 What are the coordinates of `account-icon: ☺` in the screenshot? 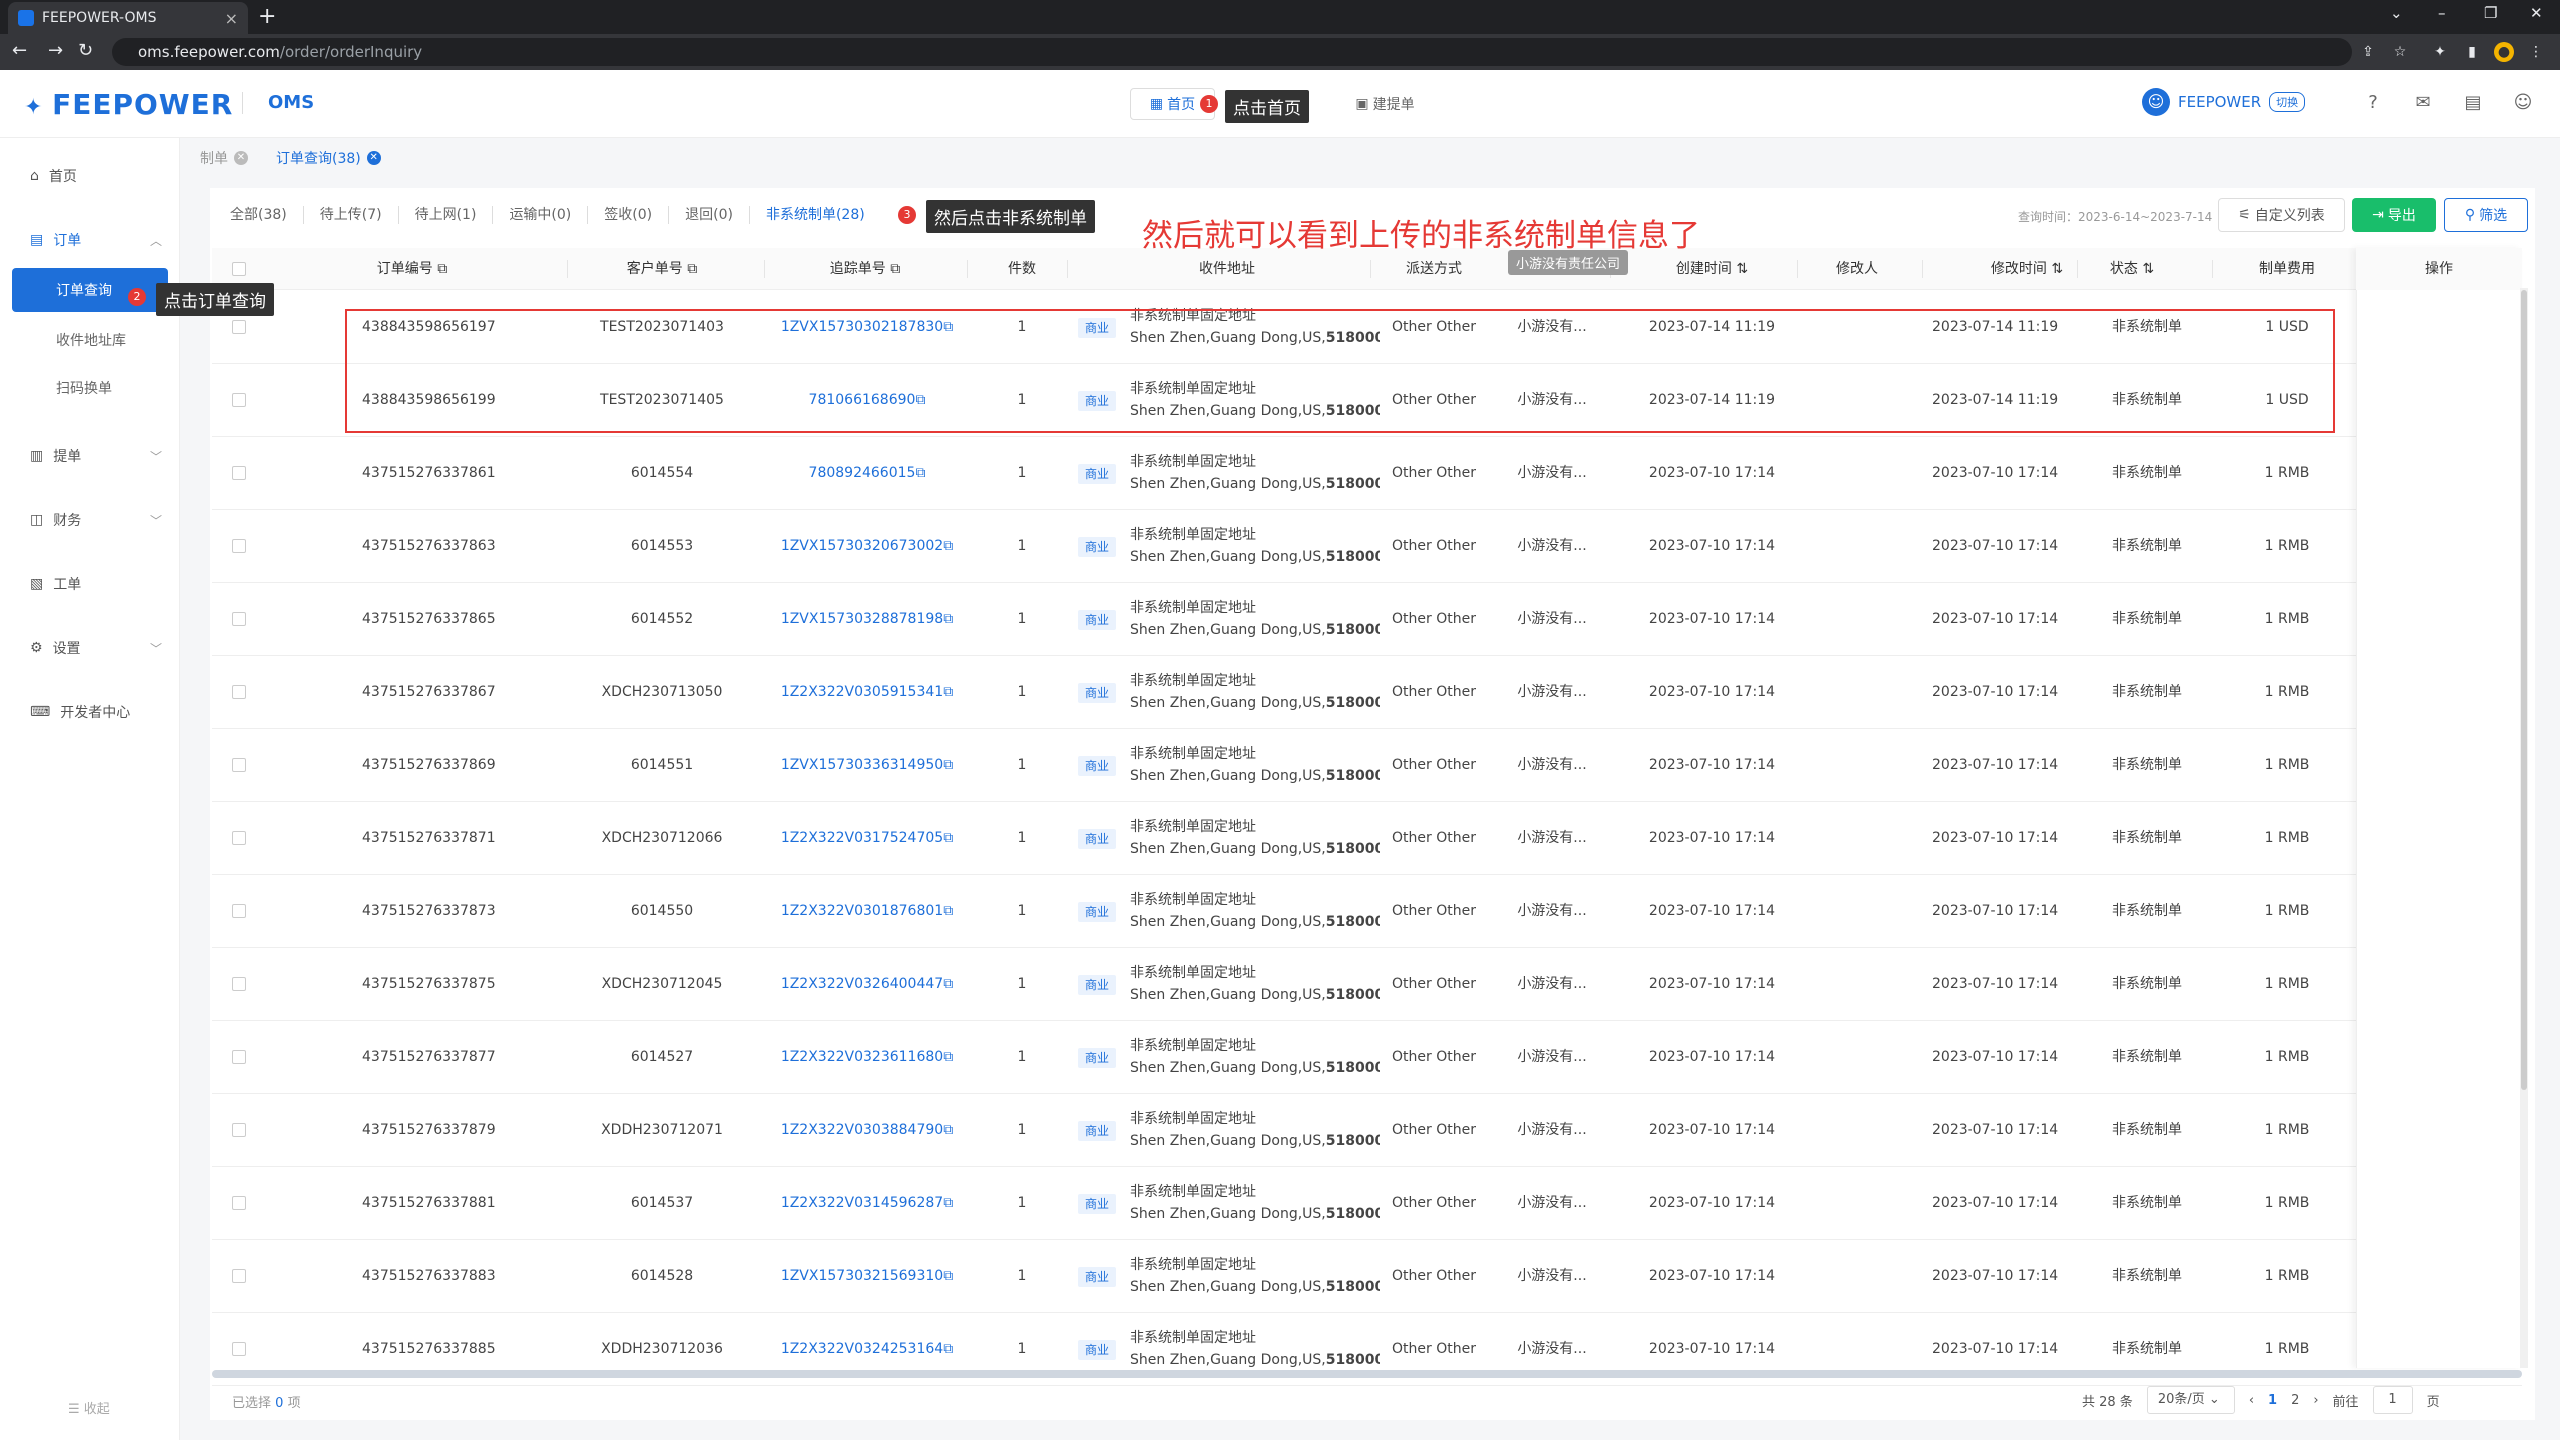 It's located at (2523, 103).